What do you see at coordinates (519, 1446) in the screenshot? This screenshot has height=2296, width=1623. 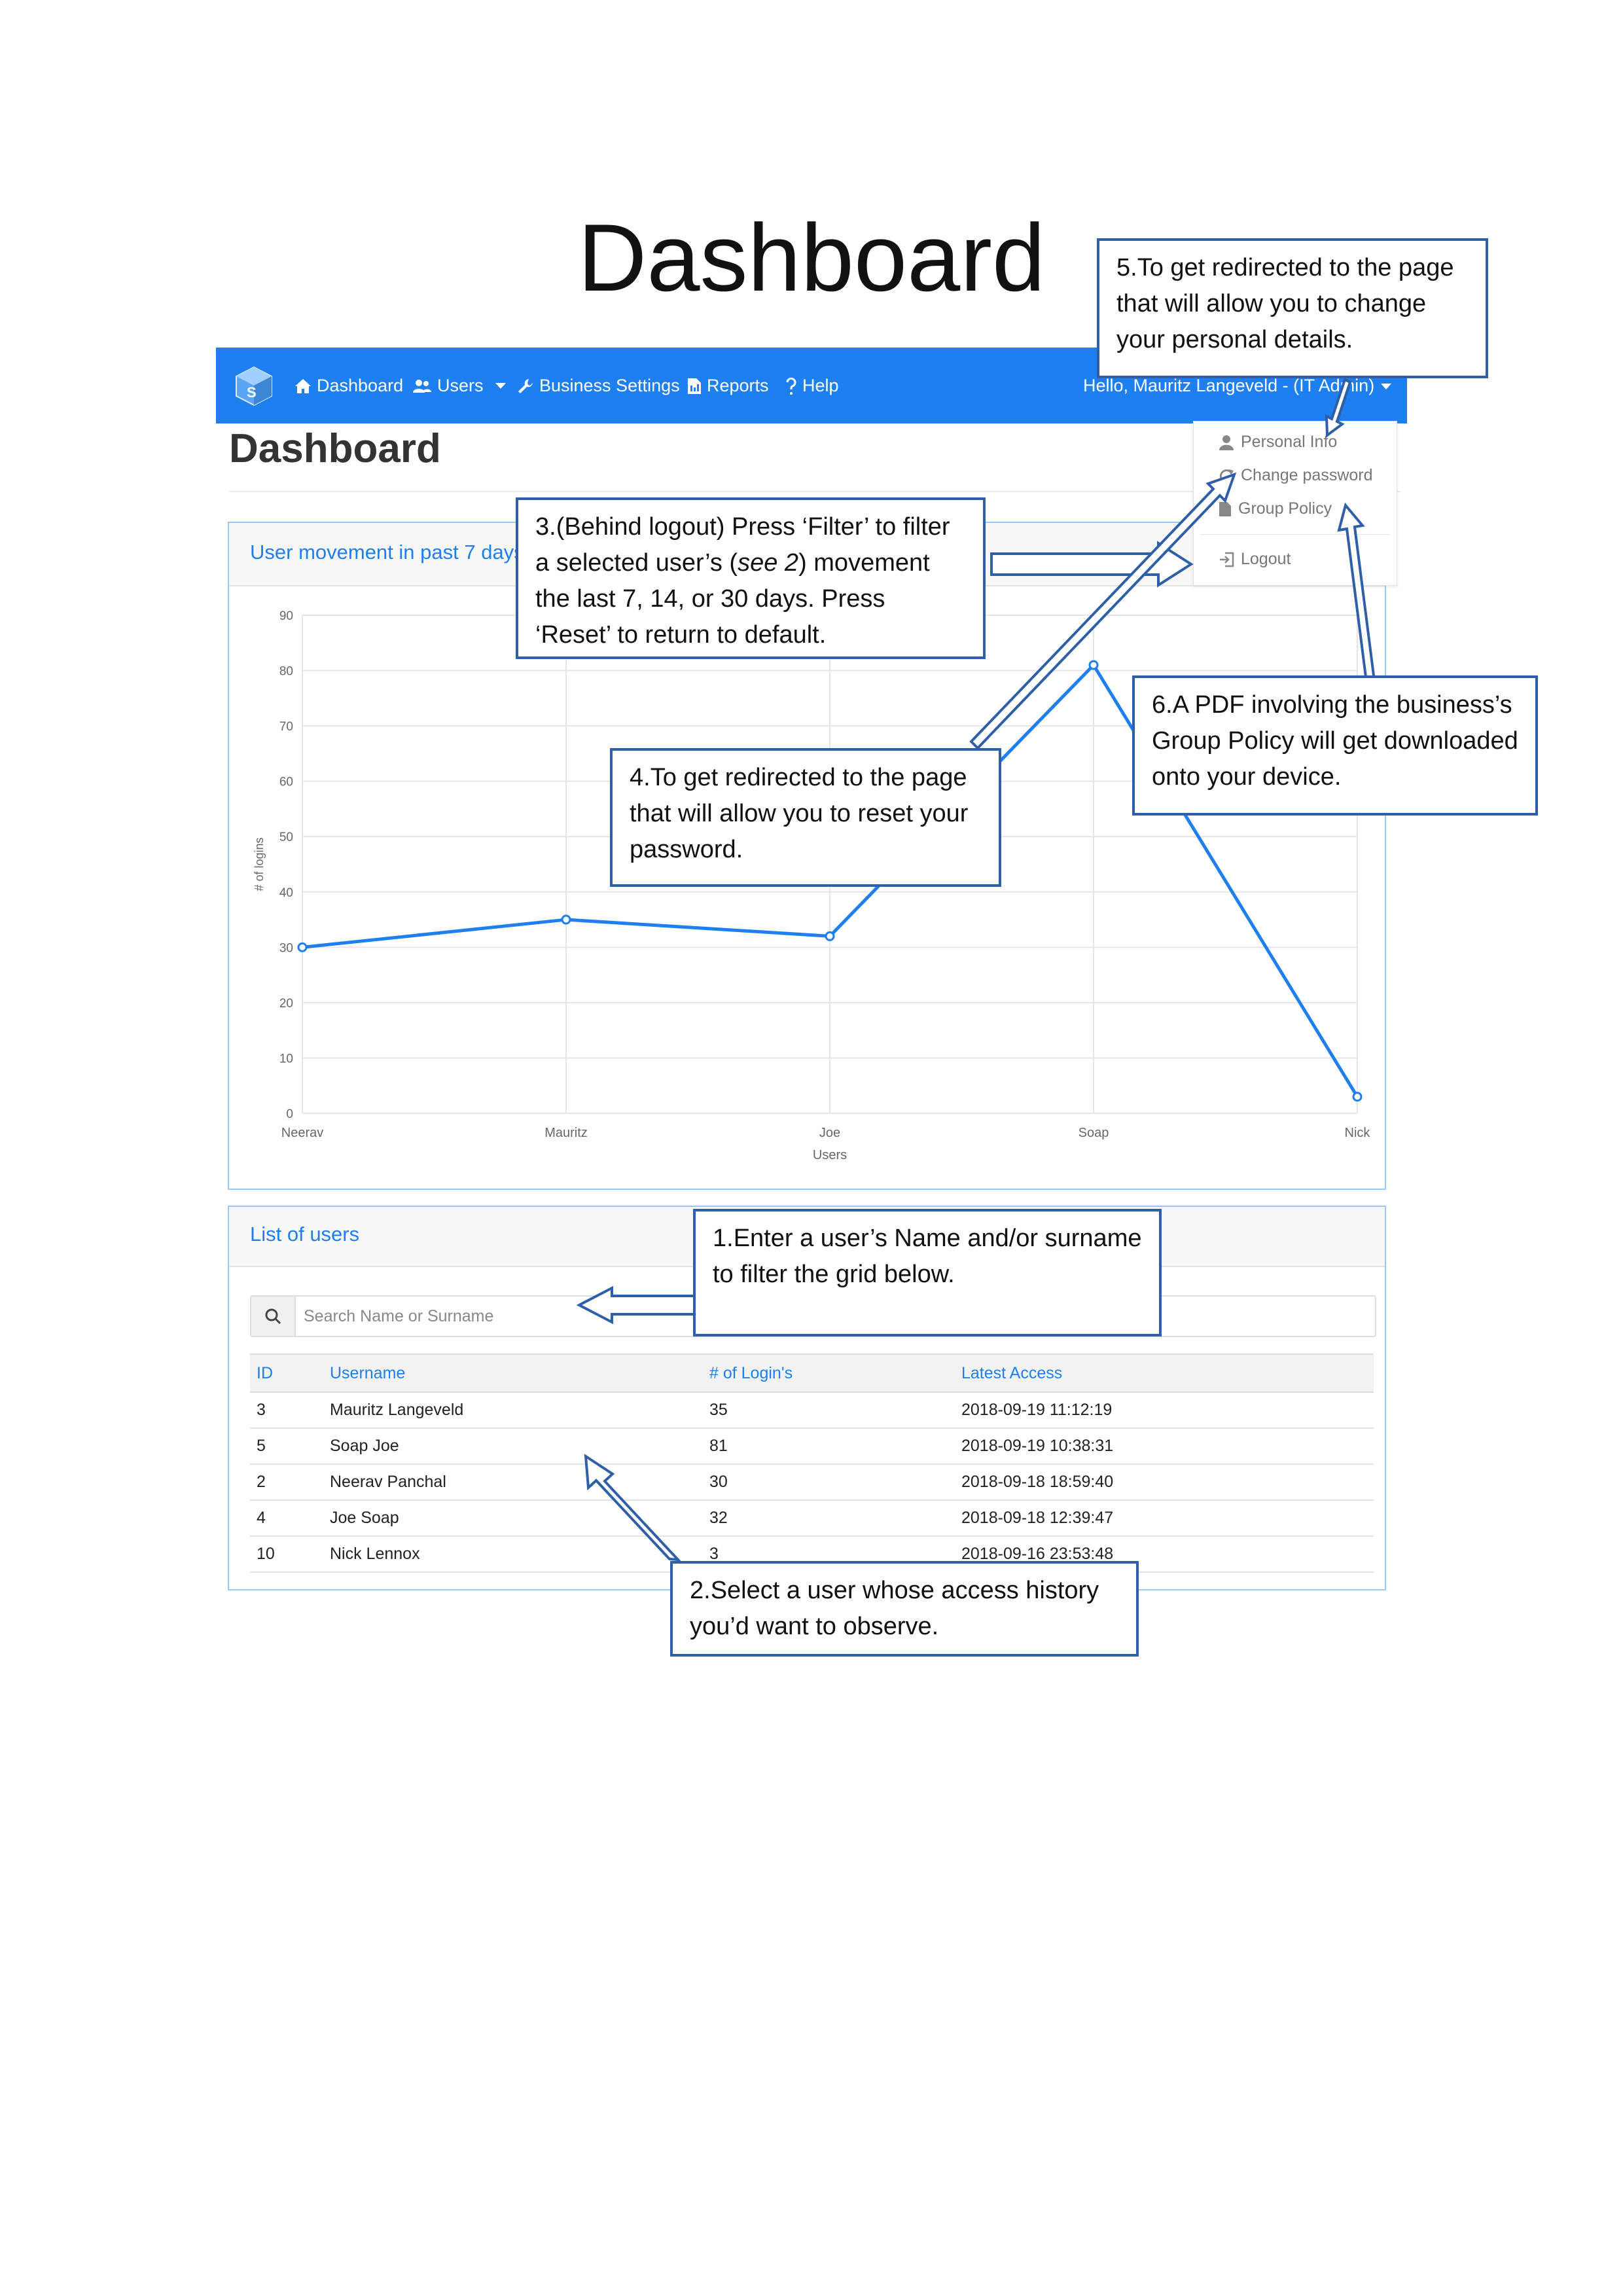 I see `cell-username: Soap Joe` at bounding box center [519, 1446].